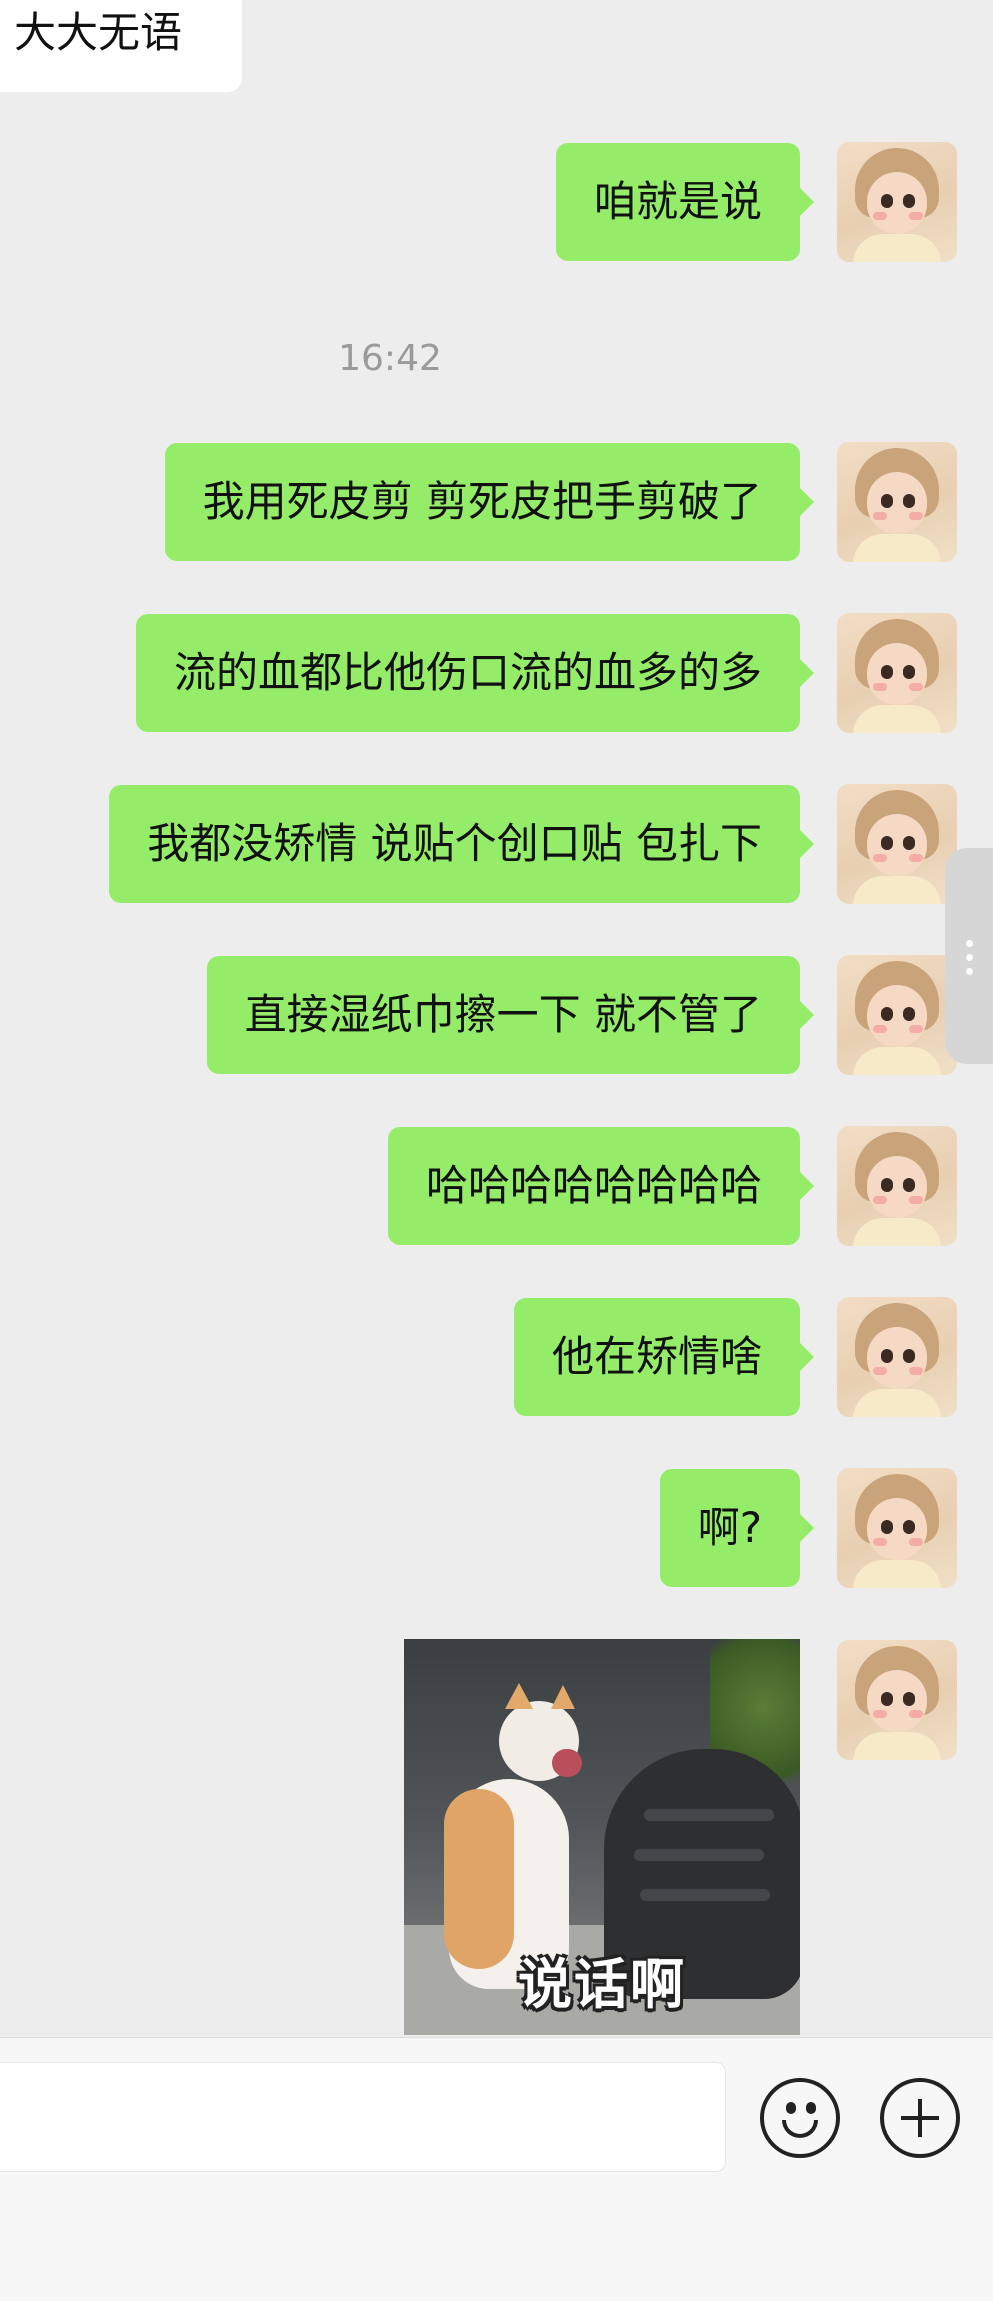 This screenshot has width=993, height=2301. I want to click on message-text: 我都没矫情 说贴个创口贴 包扎下, so click(454, 843).